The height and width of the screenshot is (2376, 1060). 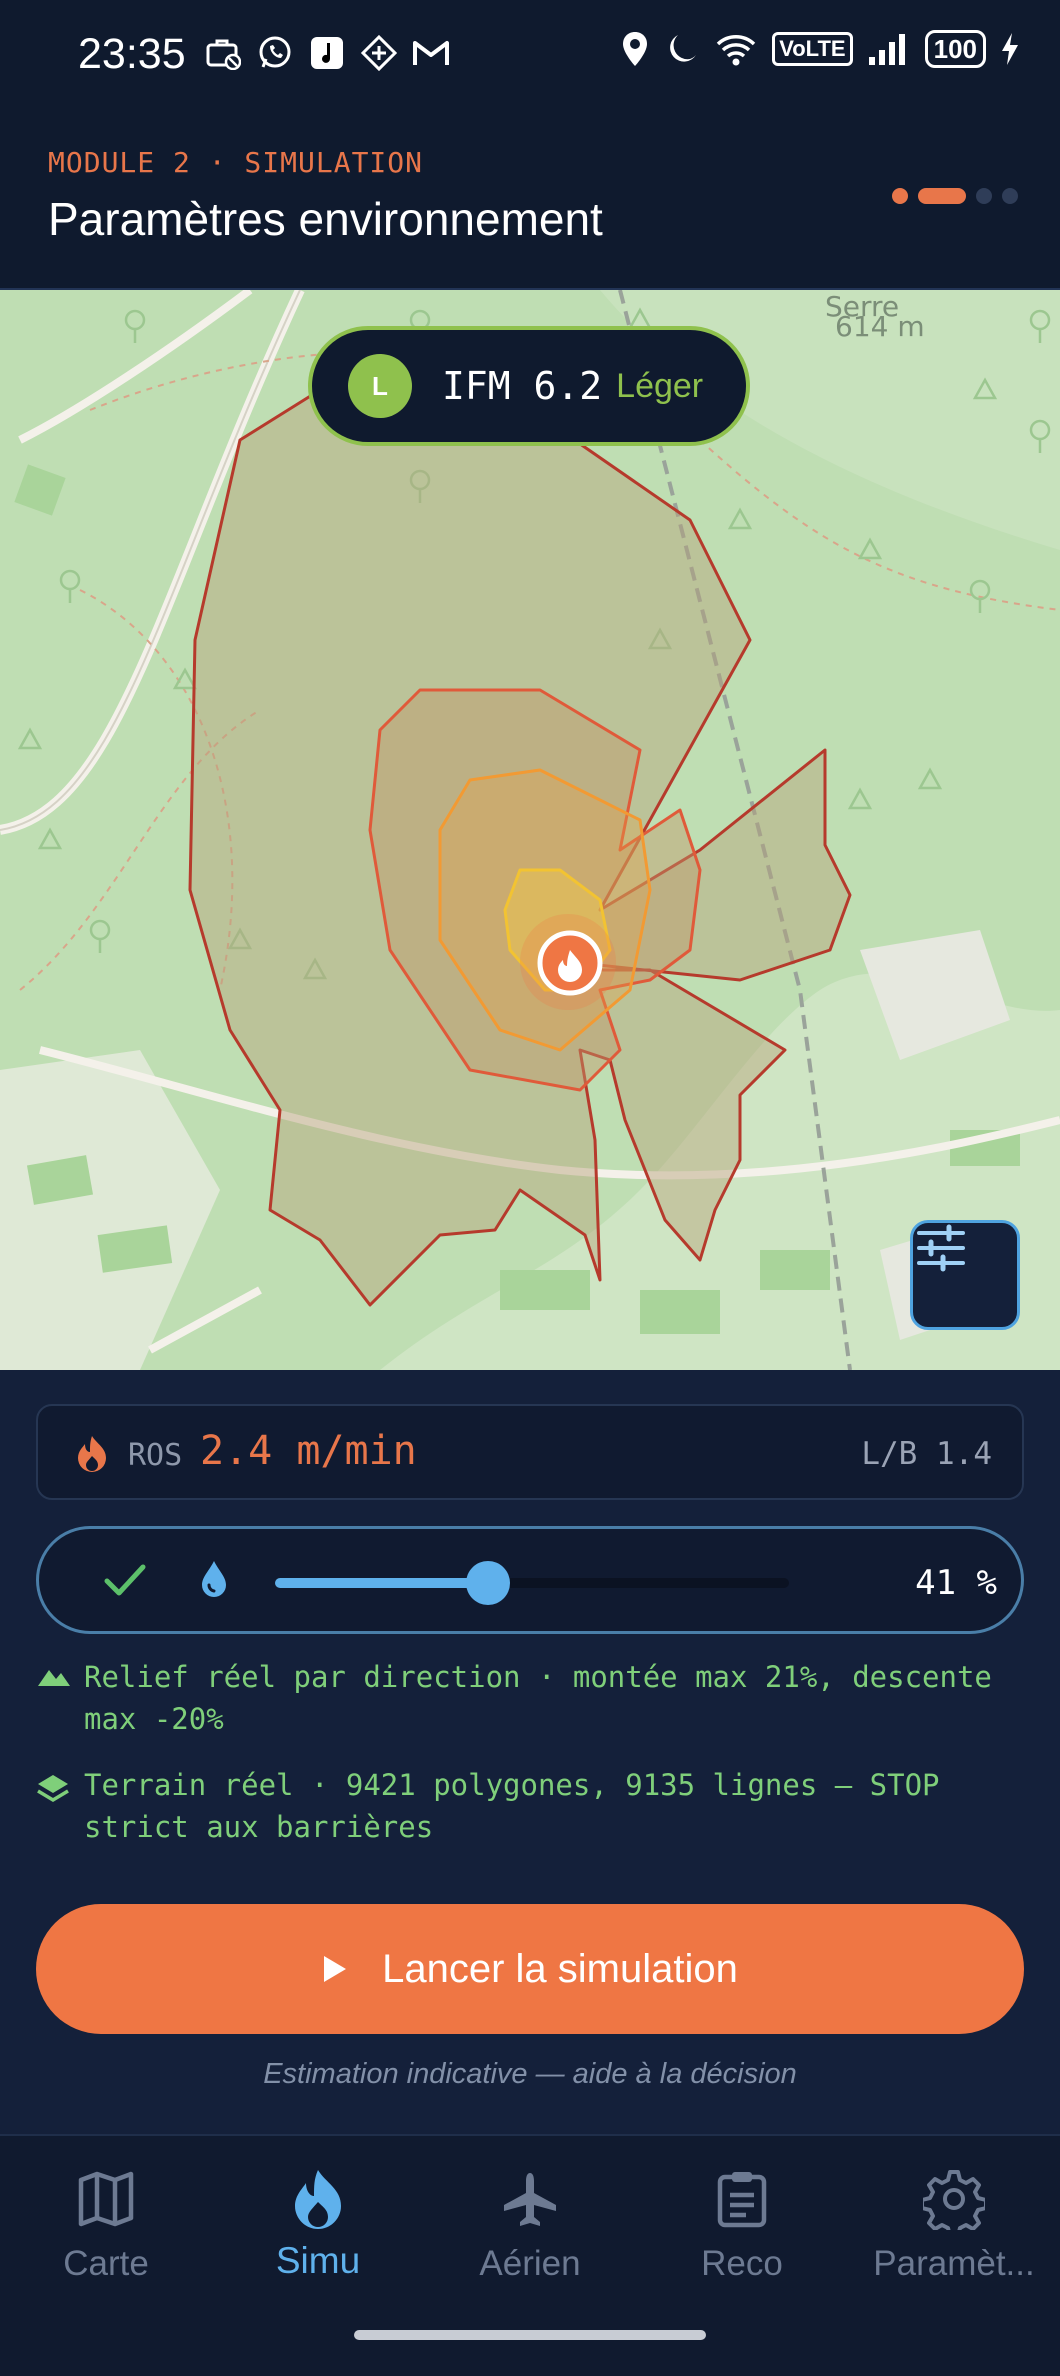 I want to click on volte-badge: VoLTE, so click(x=812, y=49).